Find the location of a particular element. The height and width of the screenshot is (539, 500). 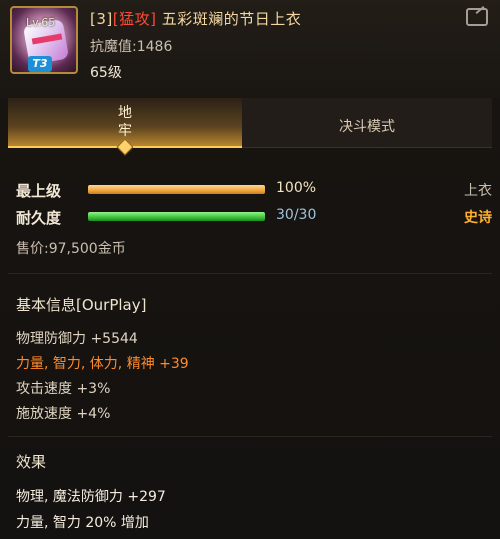

max-level-bar-fill is located at coordinates (176, 189).